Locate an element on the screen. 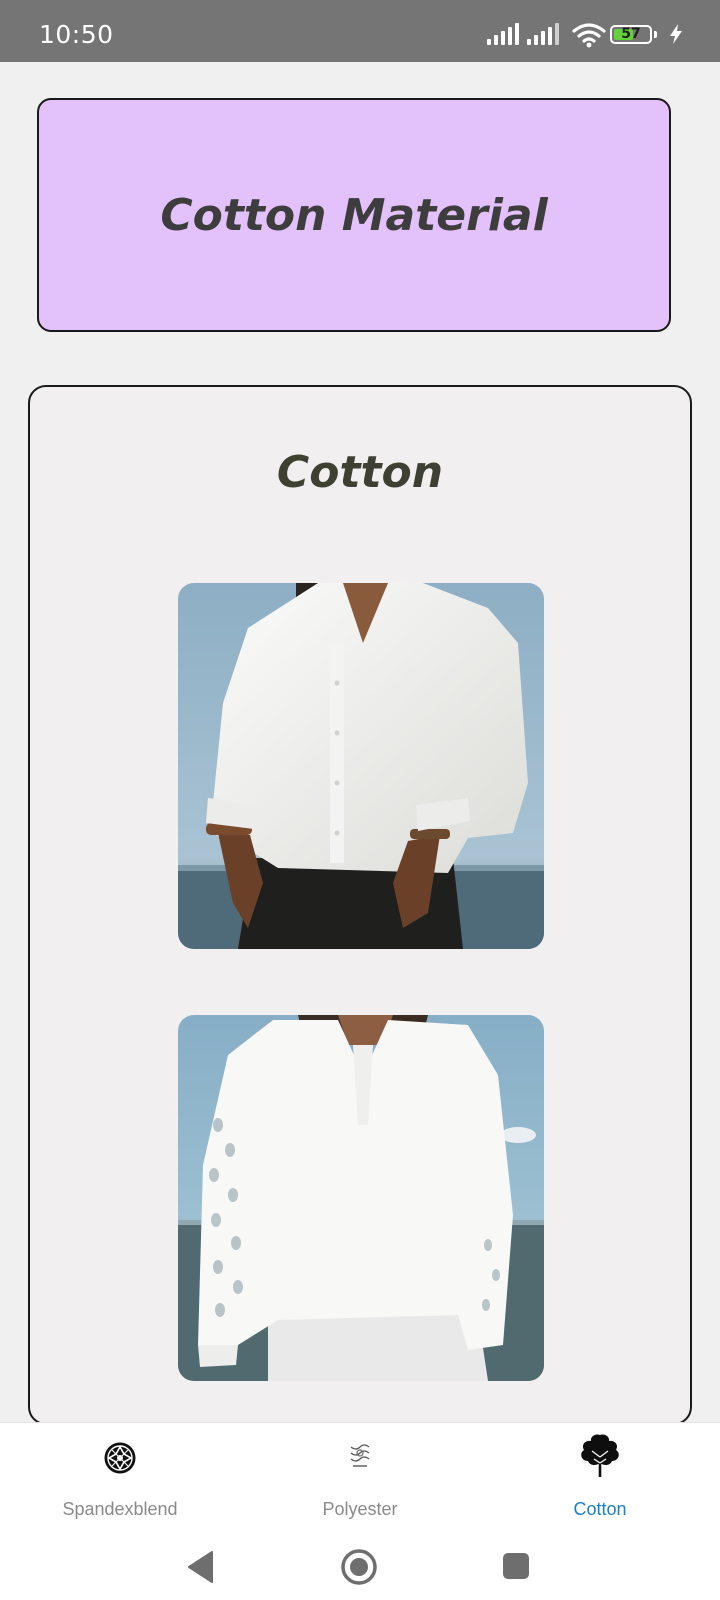 This screenshot has width=720, height=1600. wifi-icon is located at coordinates (589, 35).